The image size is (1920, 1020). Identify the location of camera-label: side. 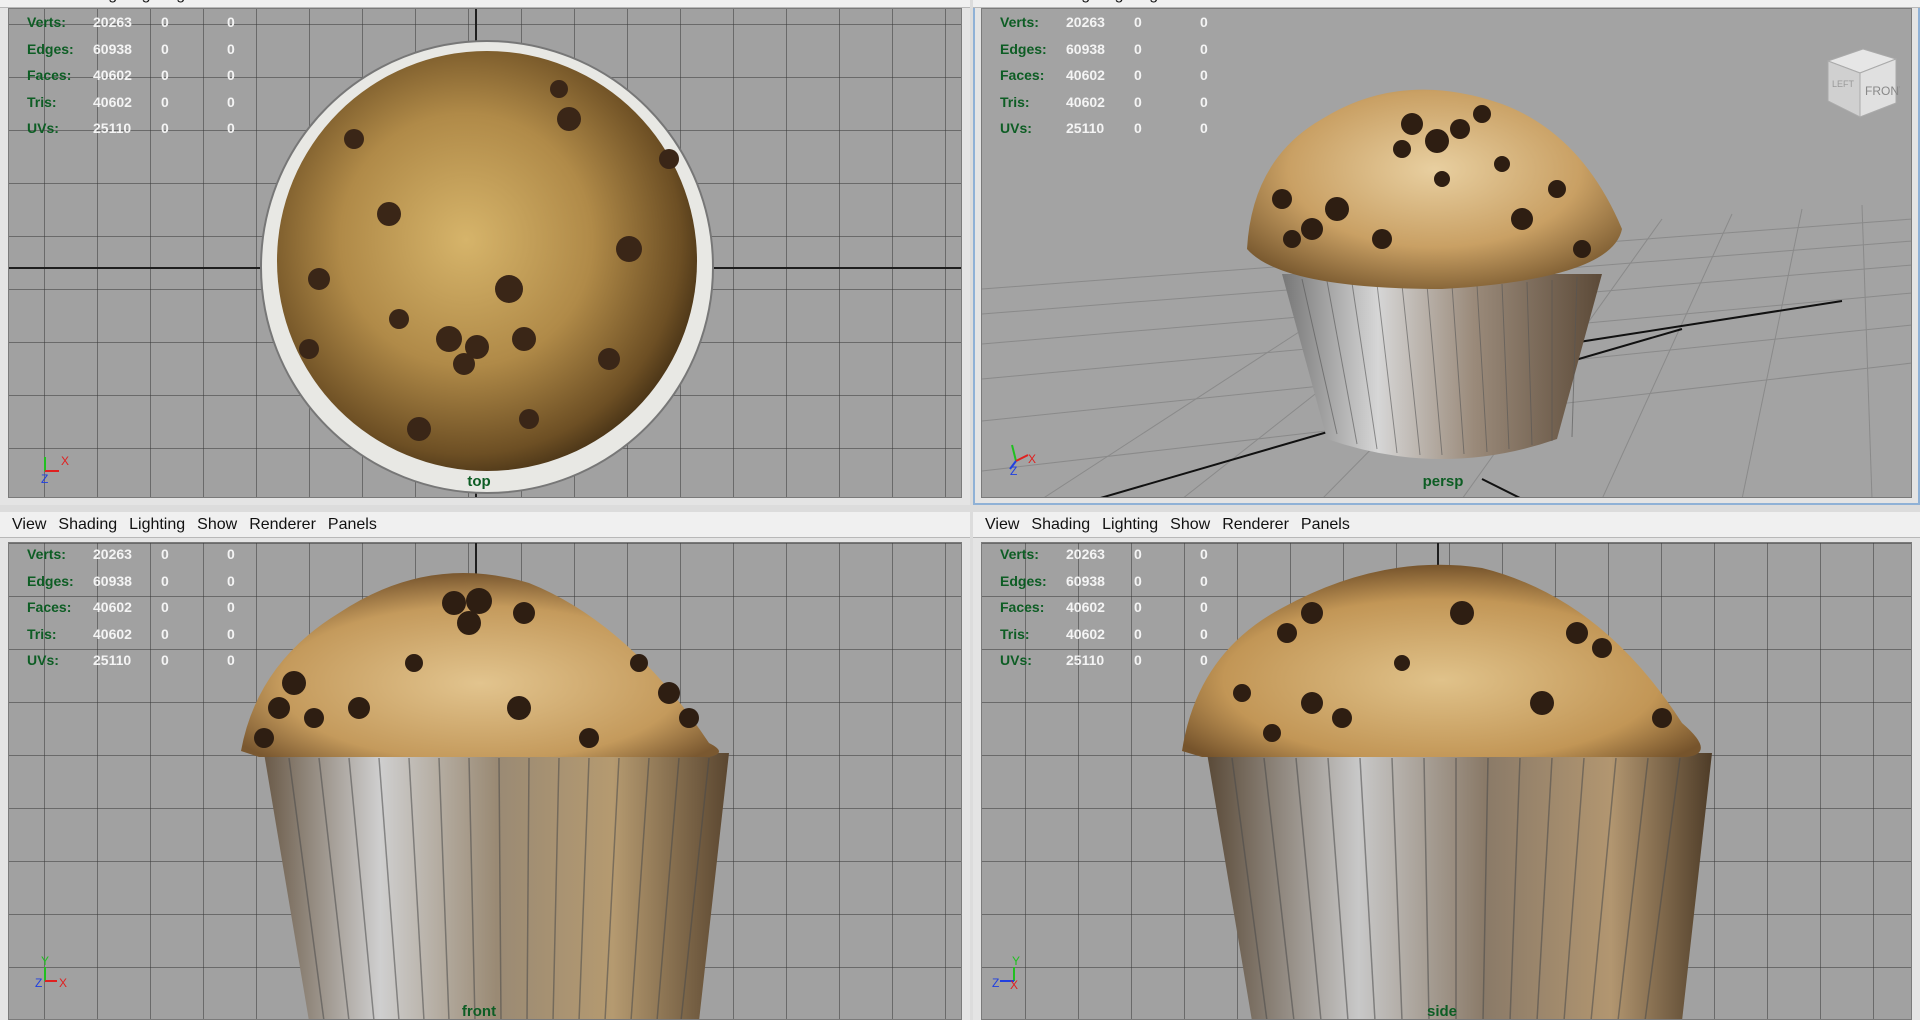
(1442, 1011).